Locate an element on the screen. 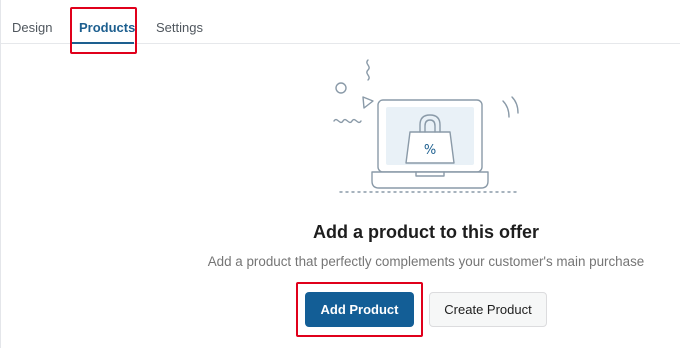  tab-design: Design is located at coordinates (32, 27).